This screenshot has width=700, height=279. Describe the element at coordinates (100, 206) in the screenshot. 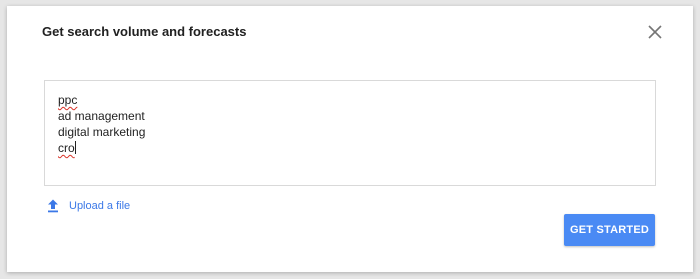

I see `upload-file-label: Upload a file` at that location.